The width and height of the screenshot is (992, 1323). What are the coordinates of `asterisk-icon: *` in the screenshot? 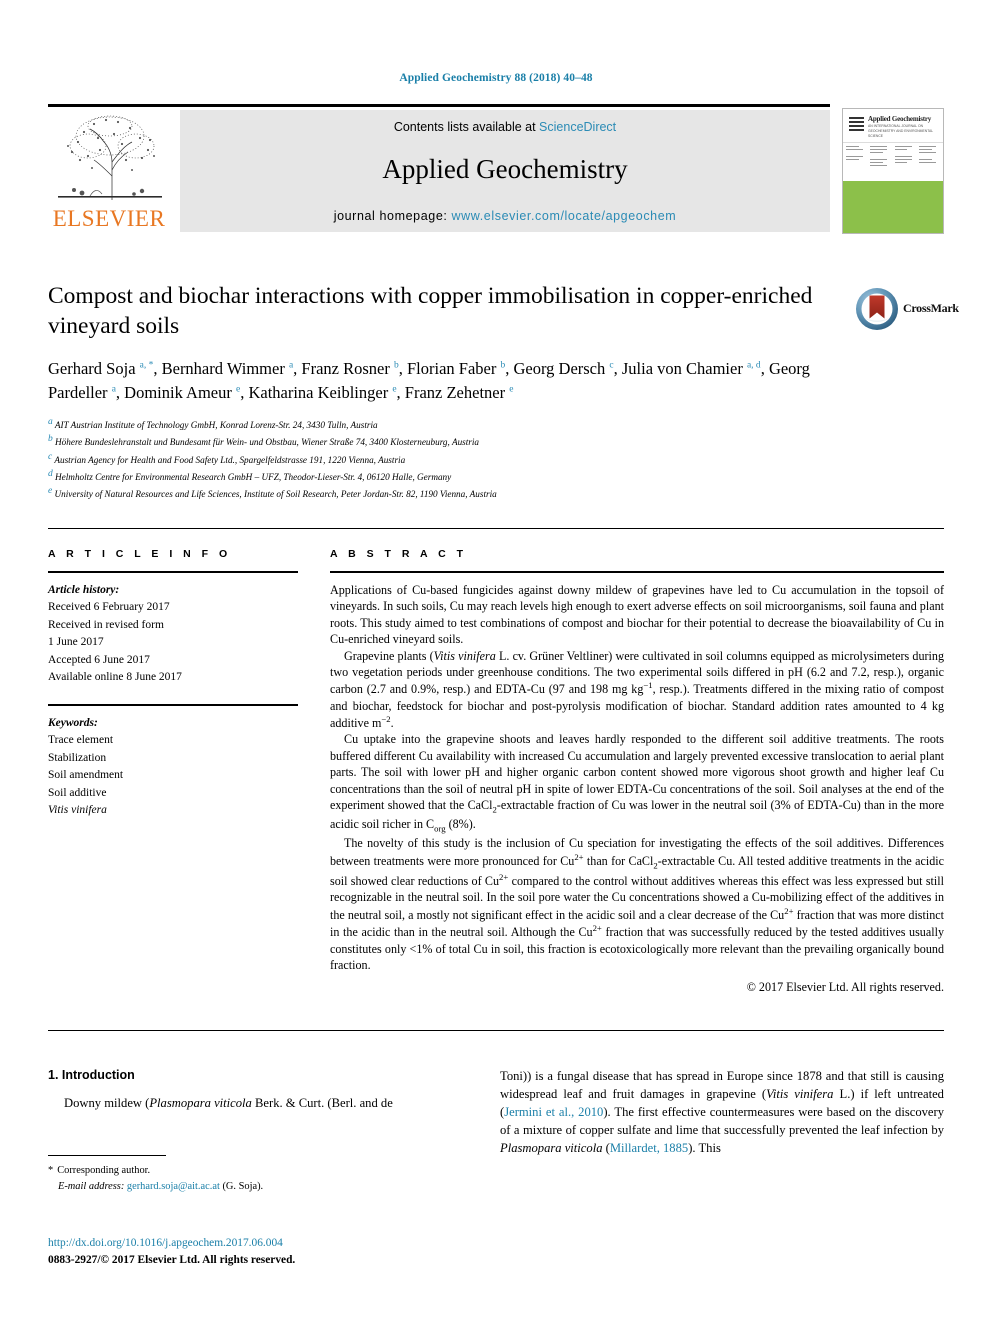 It's located at (51, 1170).